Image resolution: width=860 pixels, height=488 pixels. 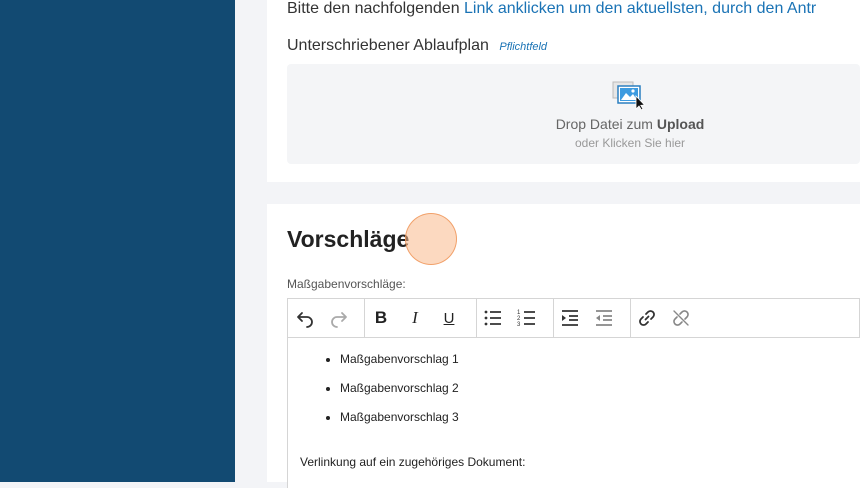 What do you see at coordinates (399, 395) in the screenshot?
I see `list-item: Maßgabenvorschlag 2` at bounding box center [399, 395].